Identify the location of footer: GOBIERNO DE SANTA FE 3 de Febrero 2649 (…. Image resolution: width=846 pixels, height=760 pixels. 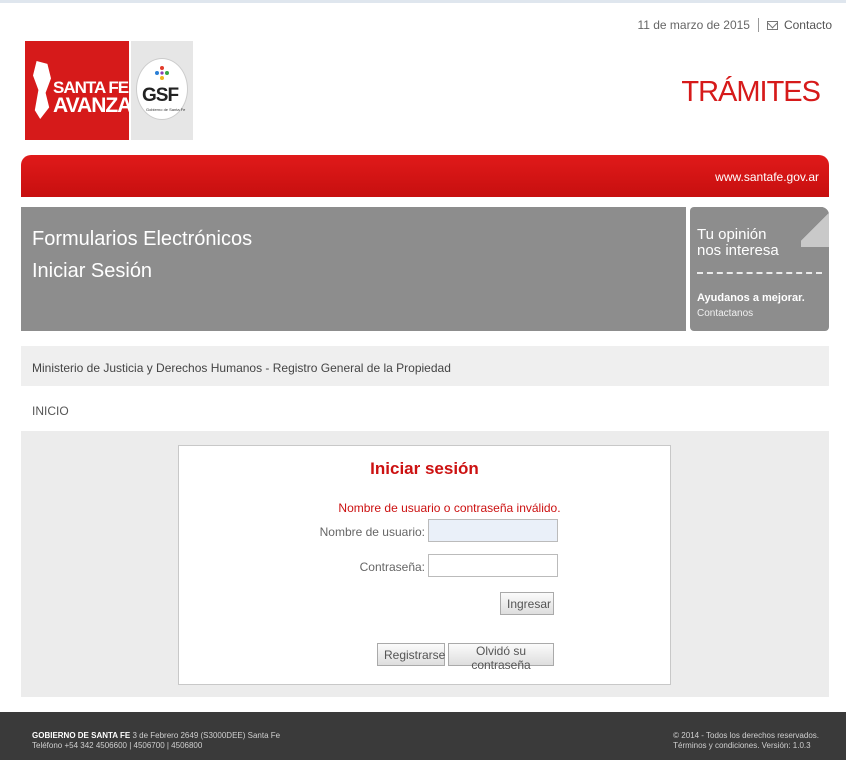
(423, 736).